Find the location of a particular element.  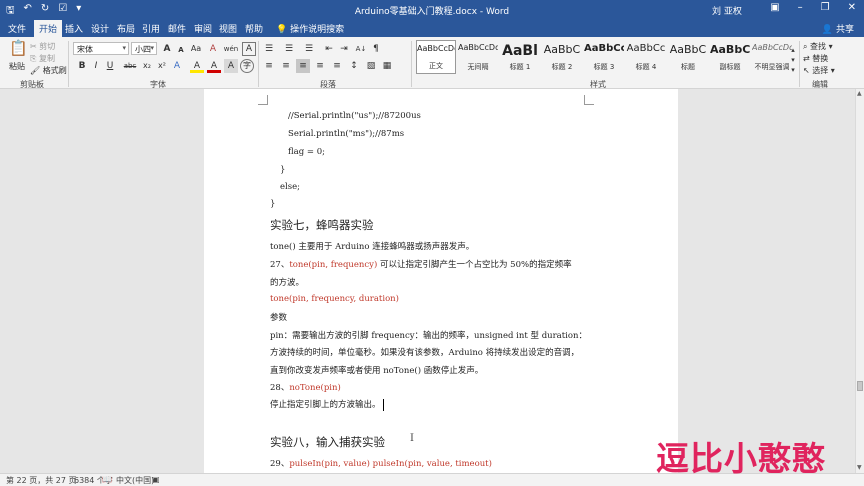

font-color-button: A is located at coordinates (214, 66).